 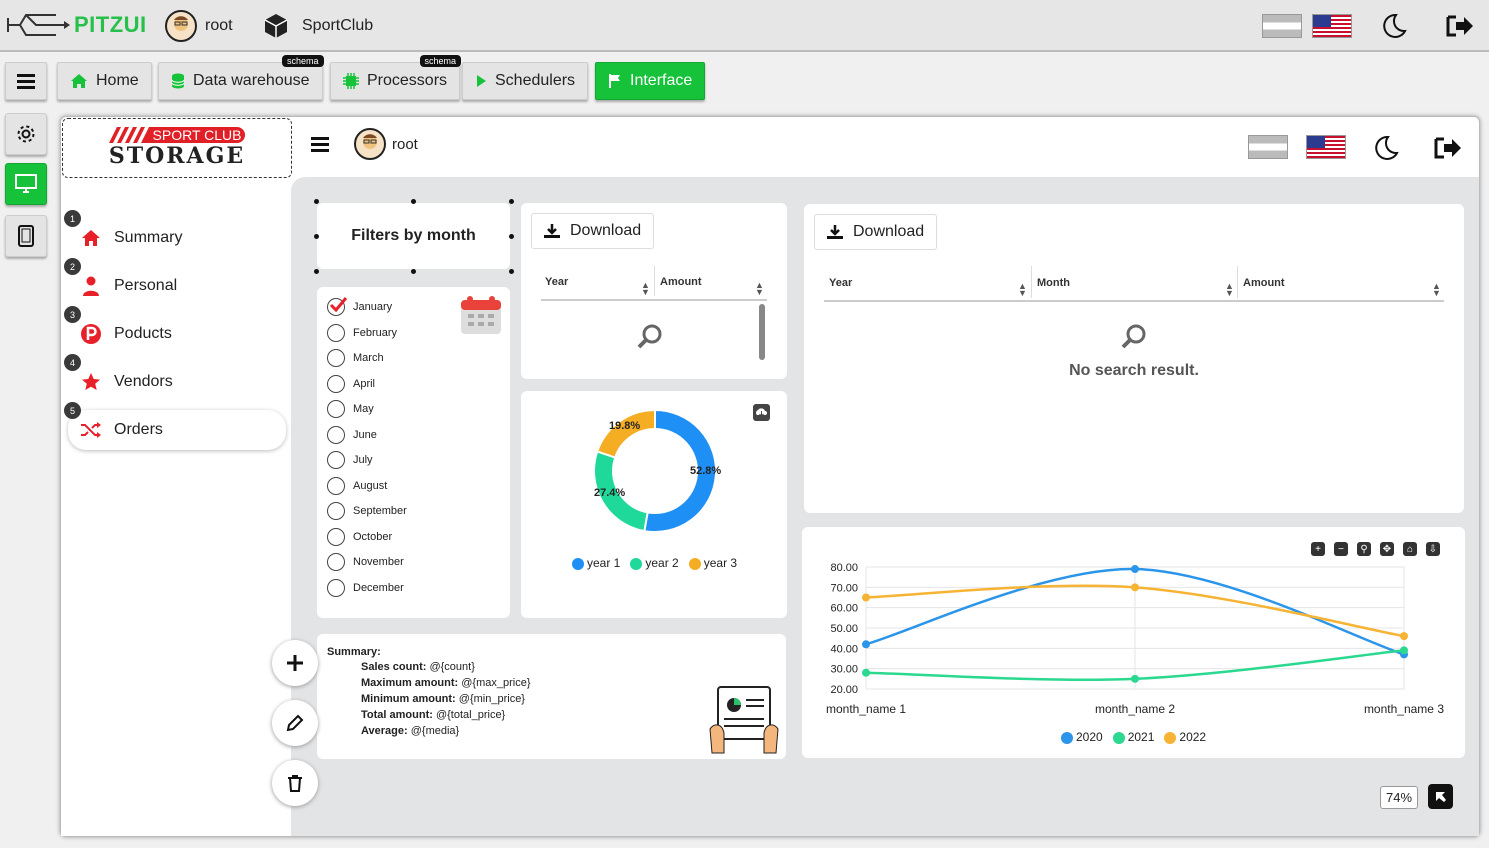 What do you see at coordinates (295, 663) in the screenshot?
I see `add-button` at bounding box center [295, 663].